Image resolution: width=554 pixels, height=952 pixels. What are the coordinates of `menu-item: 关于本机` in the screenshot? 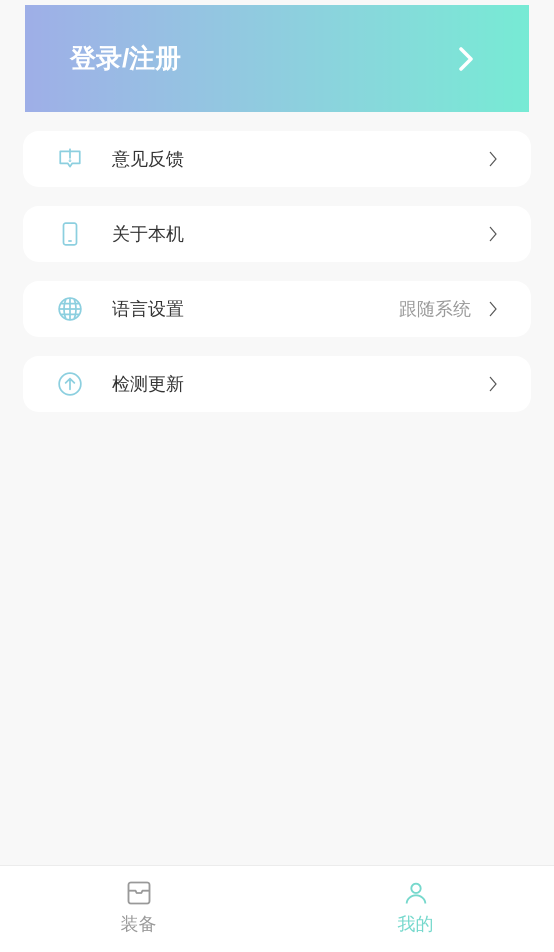 It's located at (277, 234).